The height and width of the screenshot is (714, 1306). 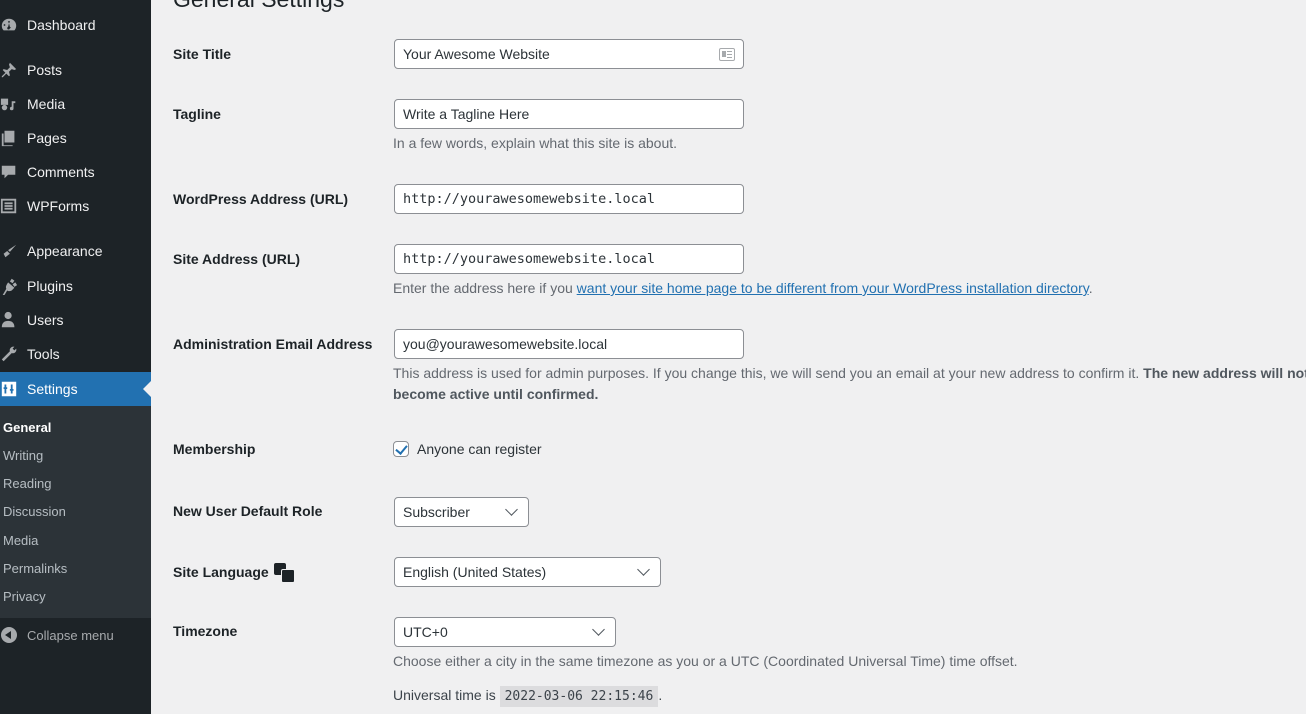 I want to click on sidebar-item-dashboard: Dashboard, so click(x=75, y=25).